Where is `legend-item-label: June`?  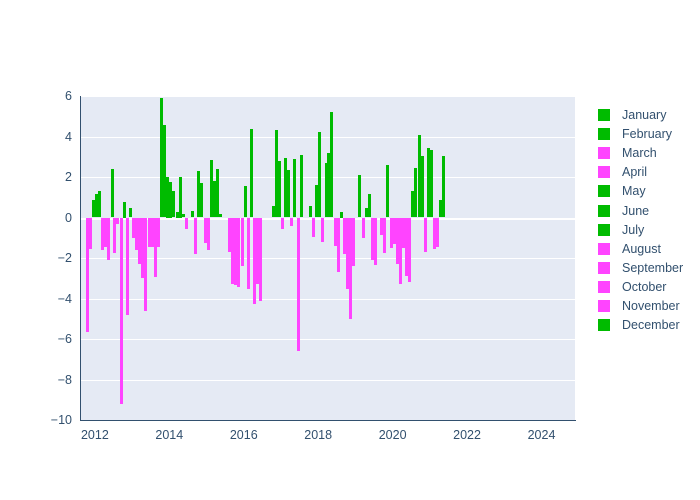 legend-item-label: June is located at coordinates (636, 210).